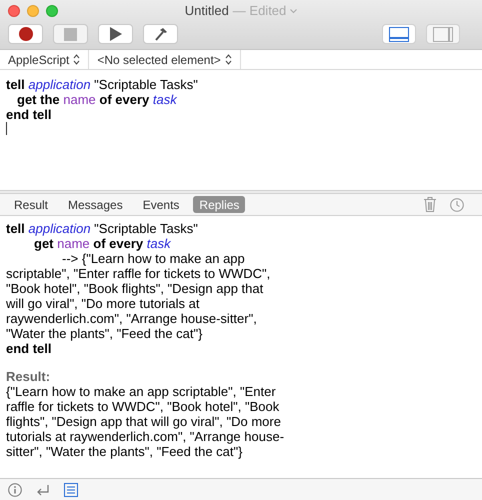  Describe the element at coordinates (70, 34) in the screenshot. I see `stop-icon` at that location.